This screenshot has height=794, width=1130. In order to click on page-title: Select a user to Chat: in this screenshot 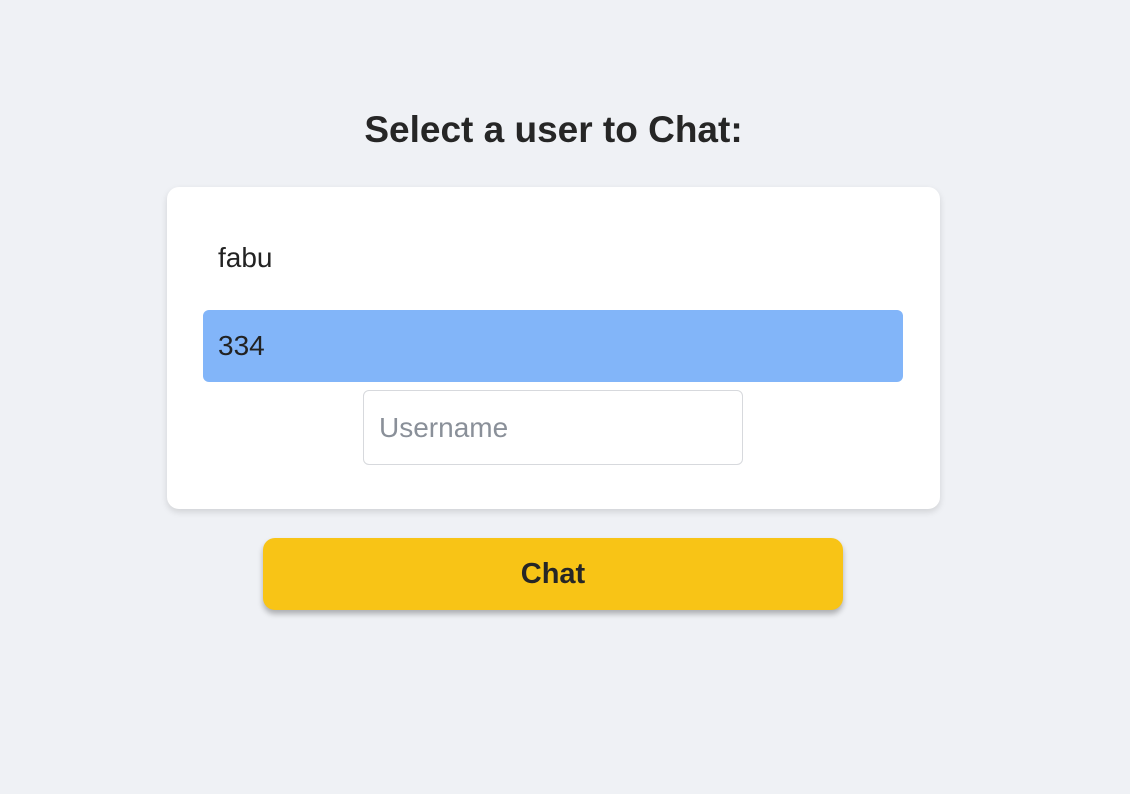, I will do `click(553, 129)`.